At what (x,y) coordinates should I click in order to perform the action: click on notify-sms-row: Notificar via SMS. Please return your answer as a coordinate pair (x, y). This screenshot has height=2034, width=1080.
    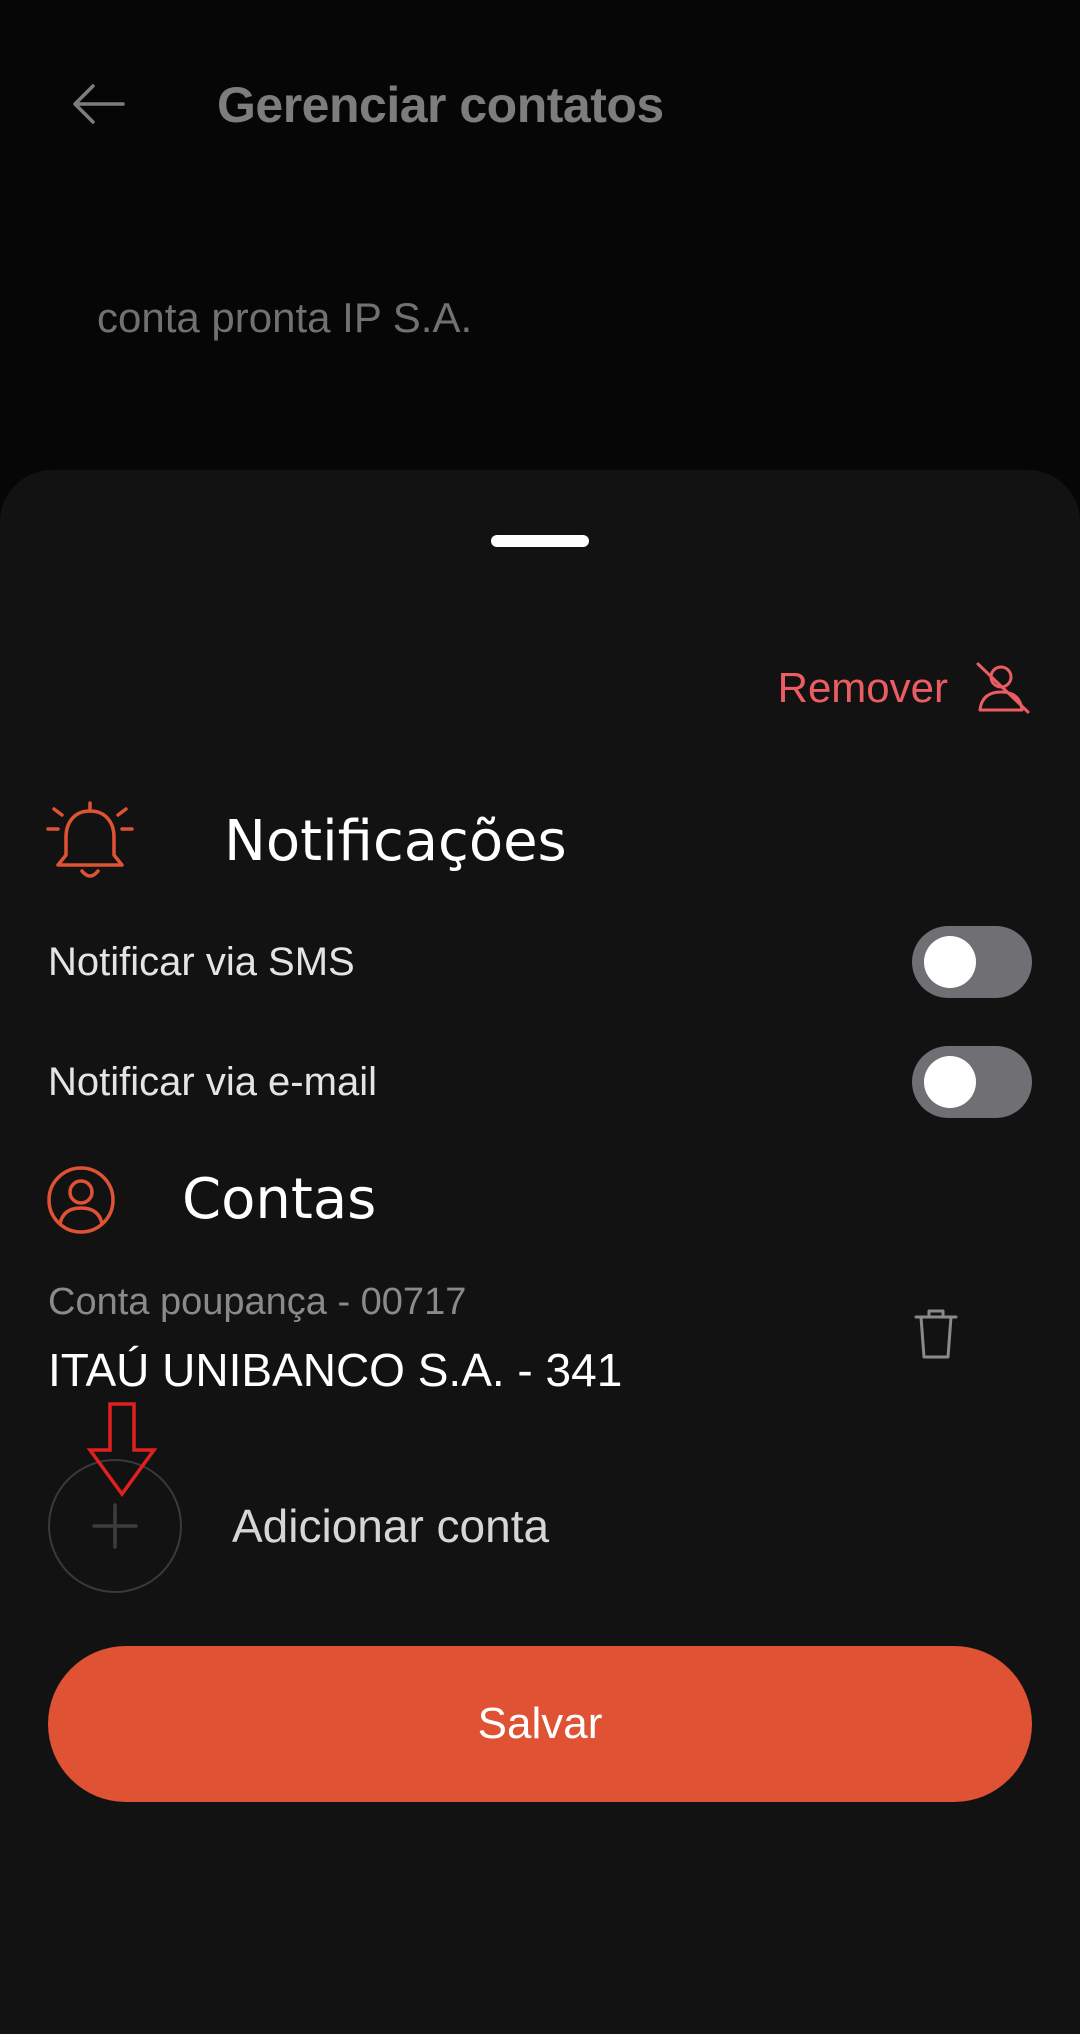
    Looking at the image, I should click on (540, 962).